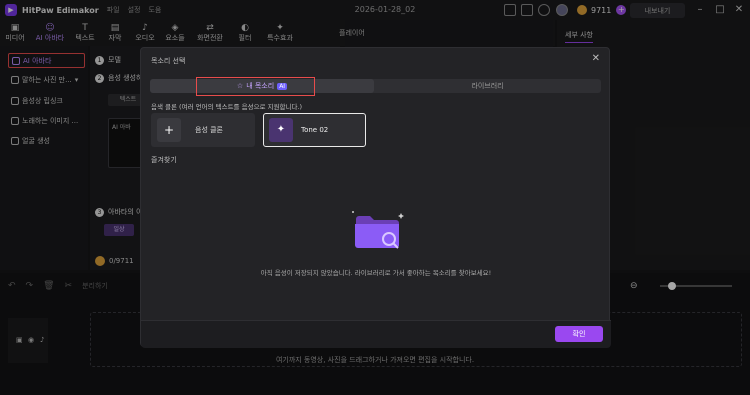 The image size is (750, 395). What do you see at coordinates (169, 130) in the screenshot?
I see `plus-icon: +` at bounding box center [169, 130].